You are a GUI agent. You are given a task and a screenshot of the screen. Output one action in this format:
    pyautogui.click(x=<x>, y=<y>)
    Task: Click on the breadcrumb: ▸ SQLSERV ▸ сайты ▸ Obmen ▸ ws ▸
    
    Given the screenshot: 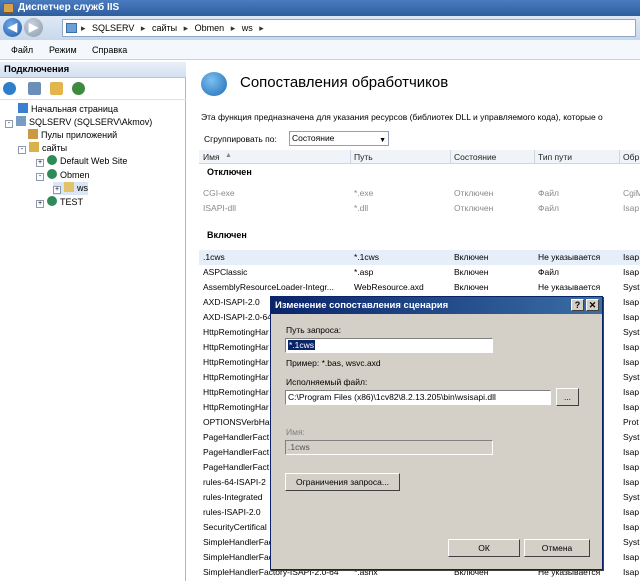 What is the action you would take?
    pyautogui.click(x=349, y=28)
    